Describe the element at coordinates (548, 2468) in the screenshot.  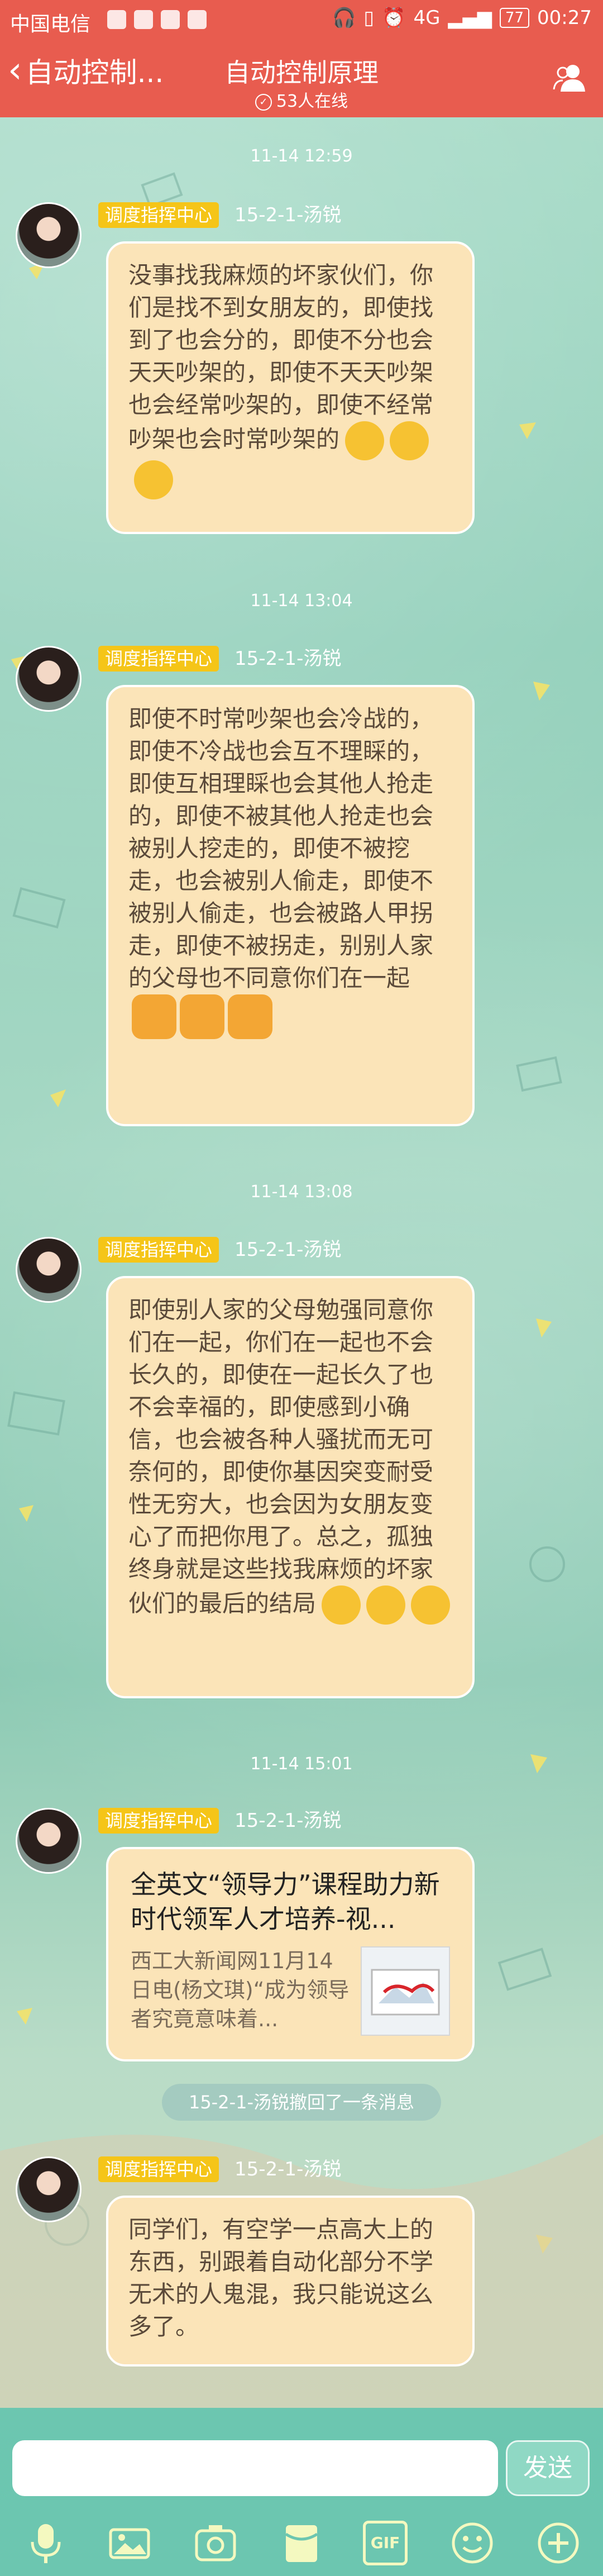
I see `send-button: 发送` at that location.